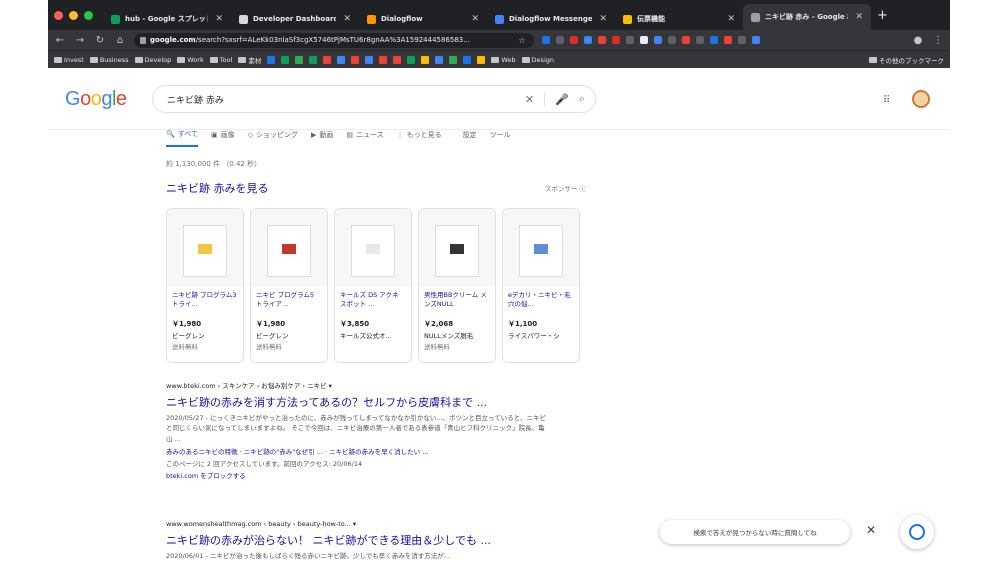  Describe the element at coordinates (120, 40) in the screenshot. I see `home-icon: ⌂` at that location.